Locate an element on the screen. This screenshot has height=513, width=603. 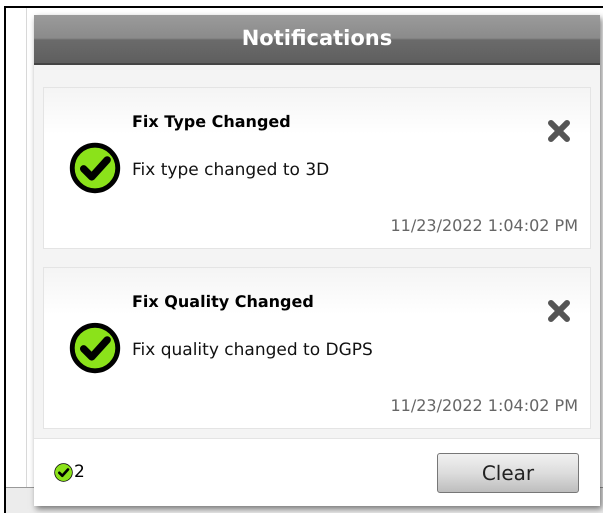
notification-message: Fix type changed to 3D is located at coordinates (231, 170).